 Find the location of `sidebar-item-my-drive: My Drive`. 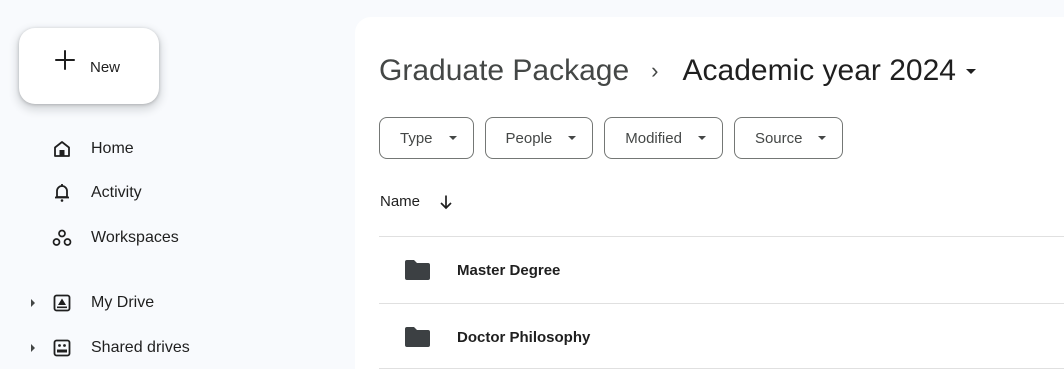

sidebar-item-my-drive: My Drive is located at coordinates (177, 303).